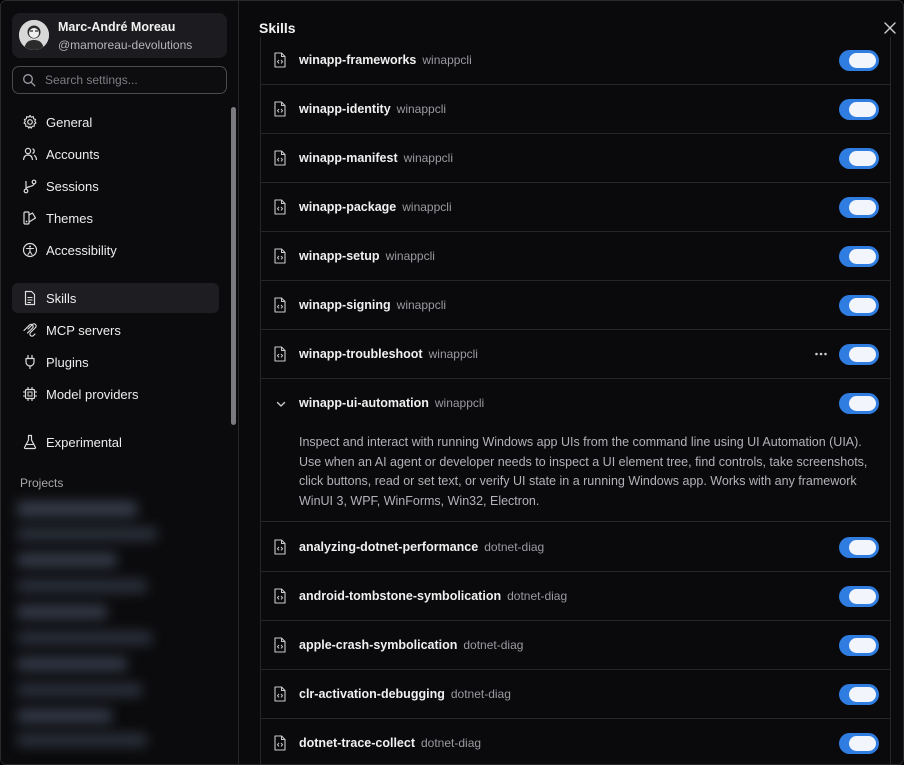 This screenshot has height=765, width=904. What do you see at coordinates (117, 27) in the screenshot?
I see `profile-name: Marc-André Moreau` at bounding box center [117, 27].